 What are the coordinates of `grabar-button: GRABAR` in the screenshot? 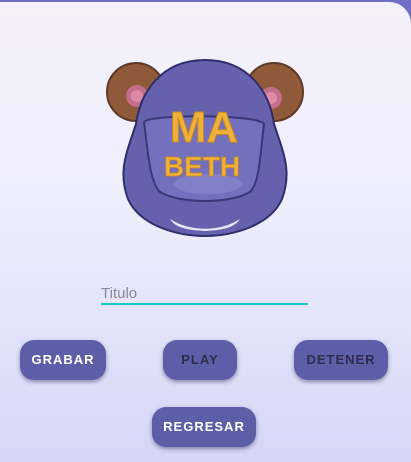 It's located at (63, 360).